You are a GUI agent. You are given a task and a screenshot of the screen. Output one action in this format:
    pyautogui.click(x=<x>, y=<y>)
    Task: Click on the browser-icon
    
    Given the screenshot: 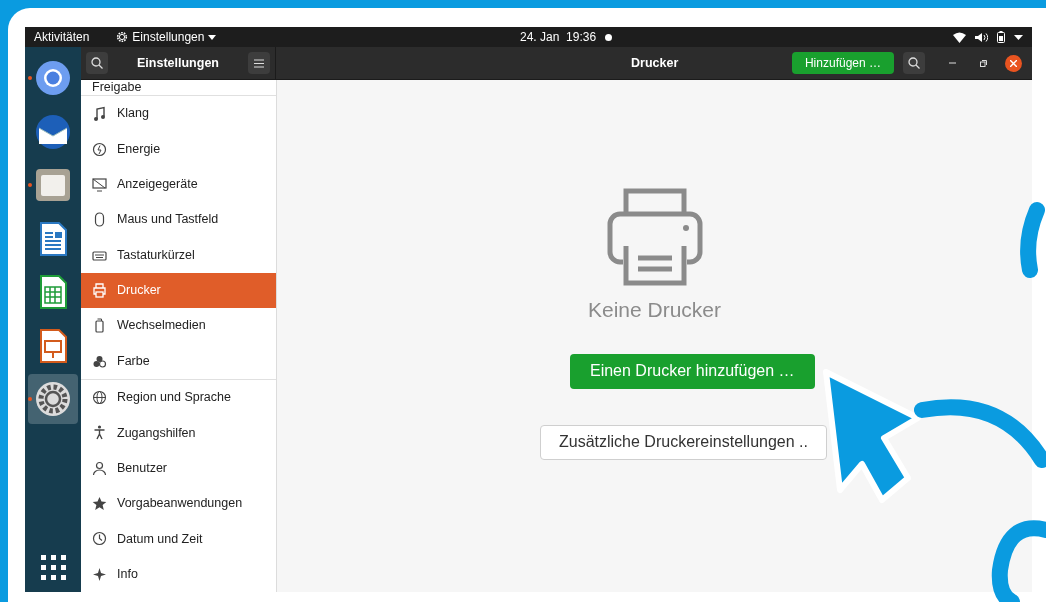 What is the action you would take?
    pyautogui.click(x=53, y=78)
    